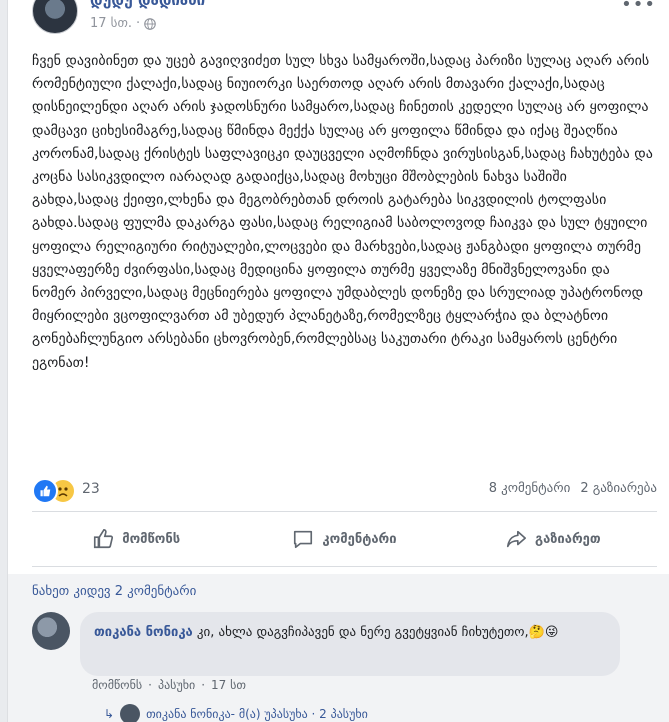 This screenshot has height=722, width=669. I want to click on comment-like-link: მომწონს, so click(117, 685).